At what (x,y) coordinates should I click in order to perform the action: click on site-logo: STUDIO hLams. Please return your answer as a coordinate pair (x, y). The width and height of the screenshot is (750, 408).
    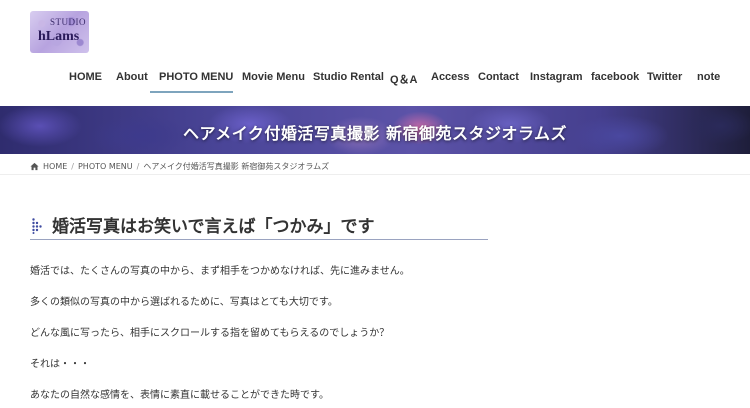
    Looking at the image, I should click on (59, 32).